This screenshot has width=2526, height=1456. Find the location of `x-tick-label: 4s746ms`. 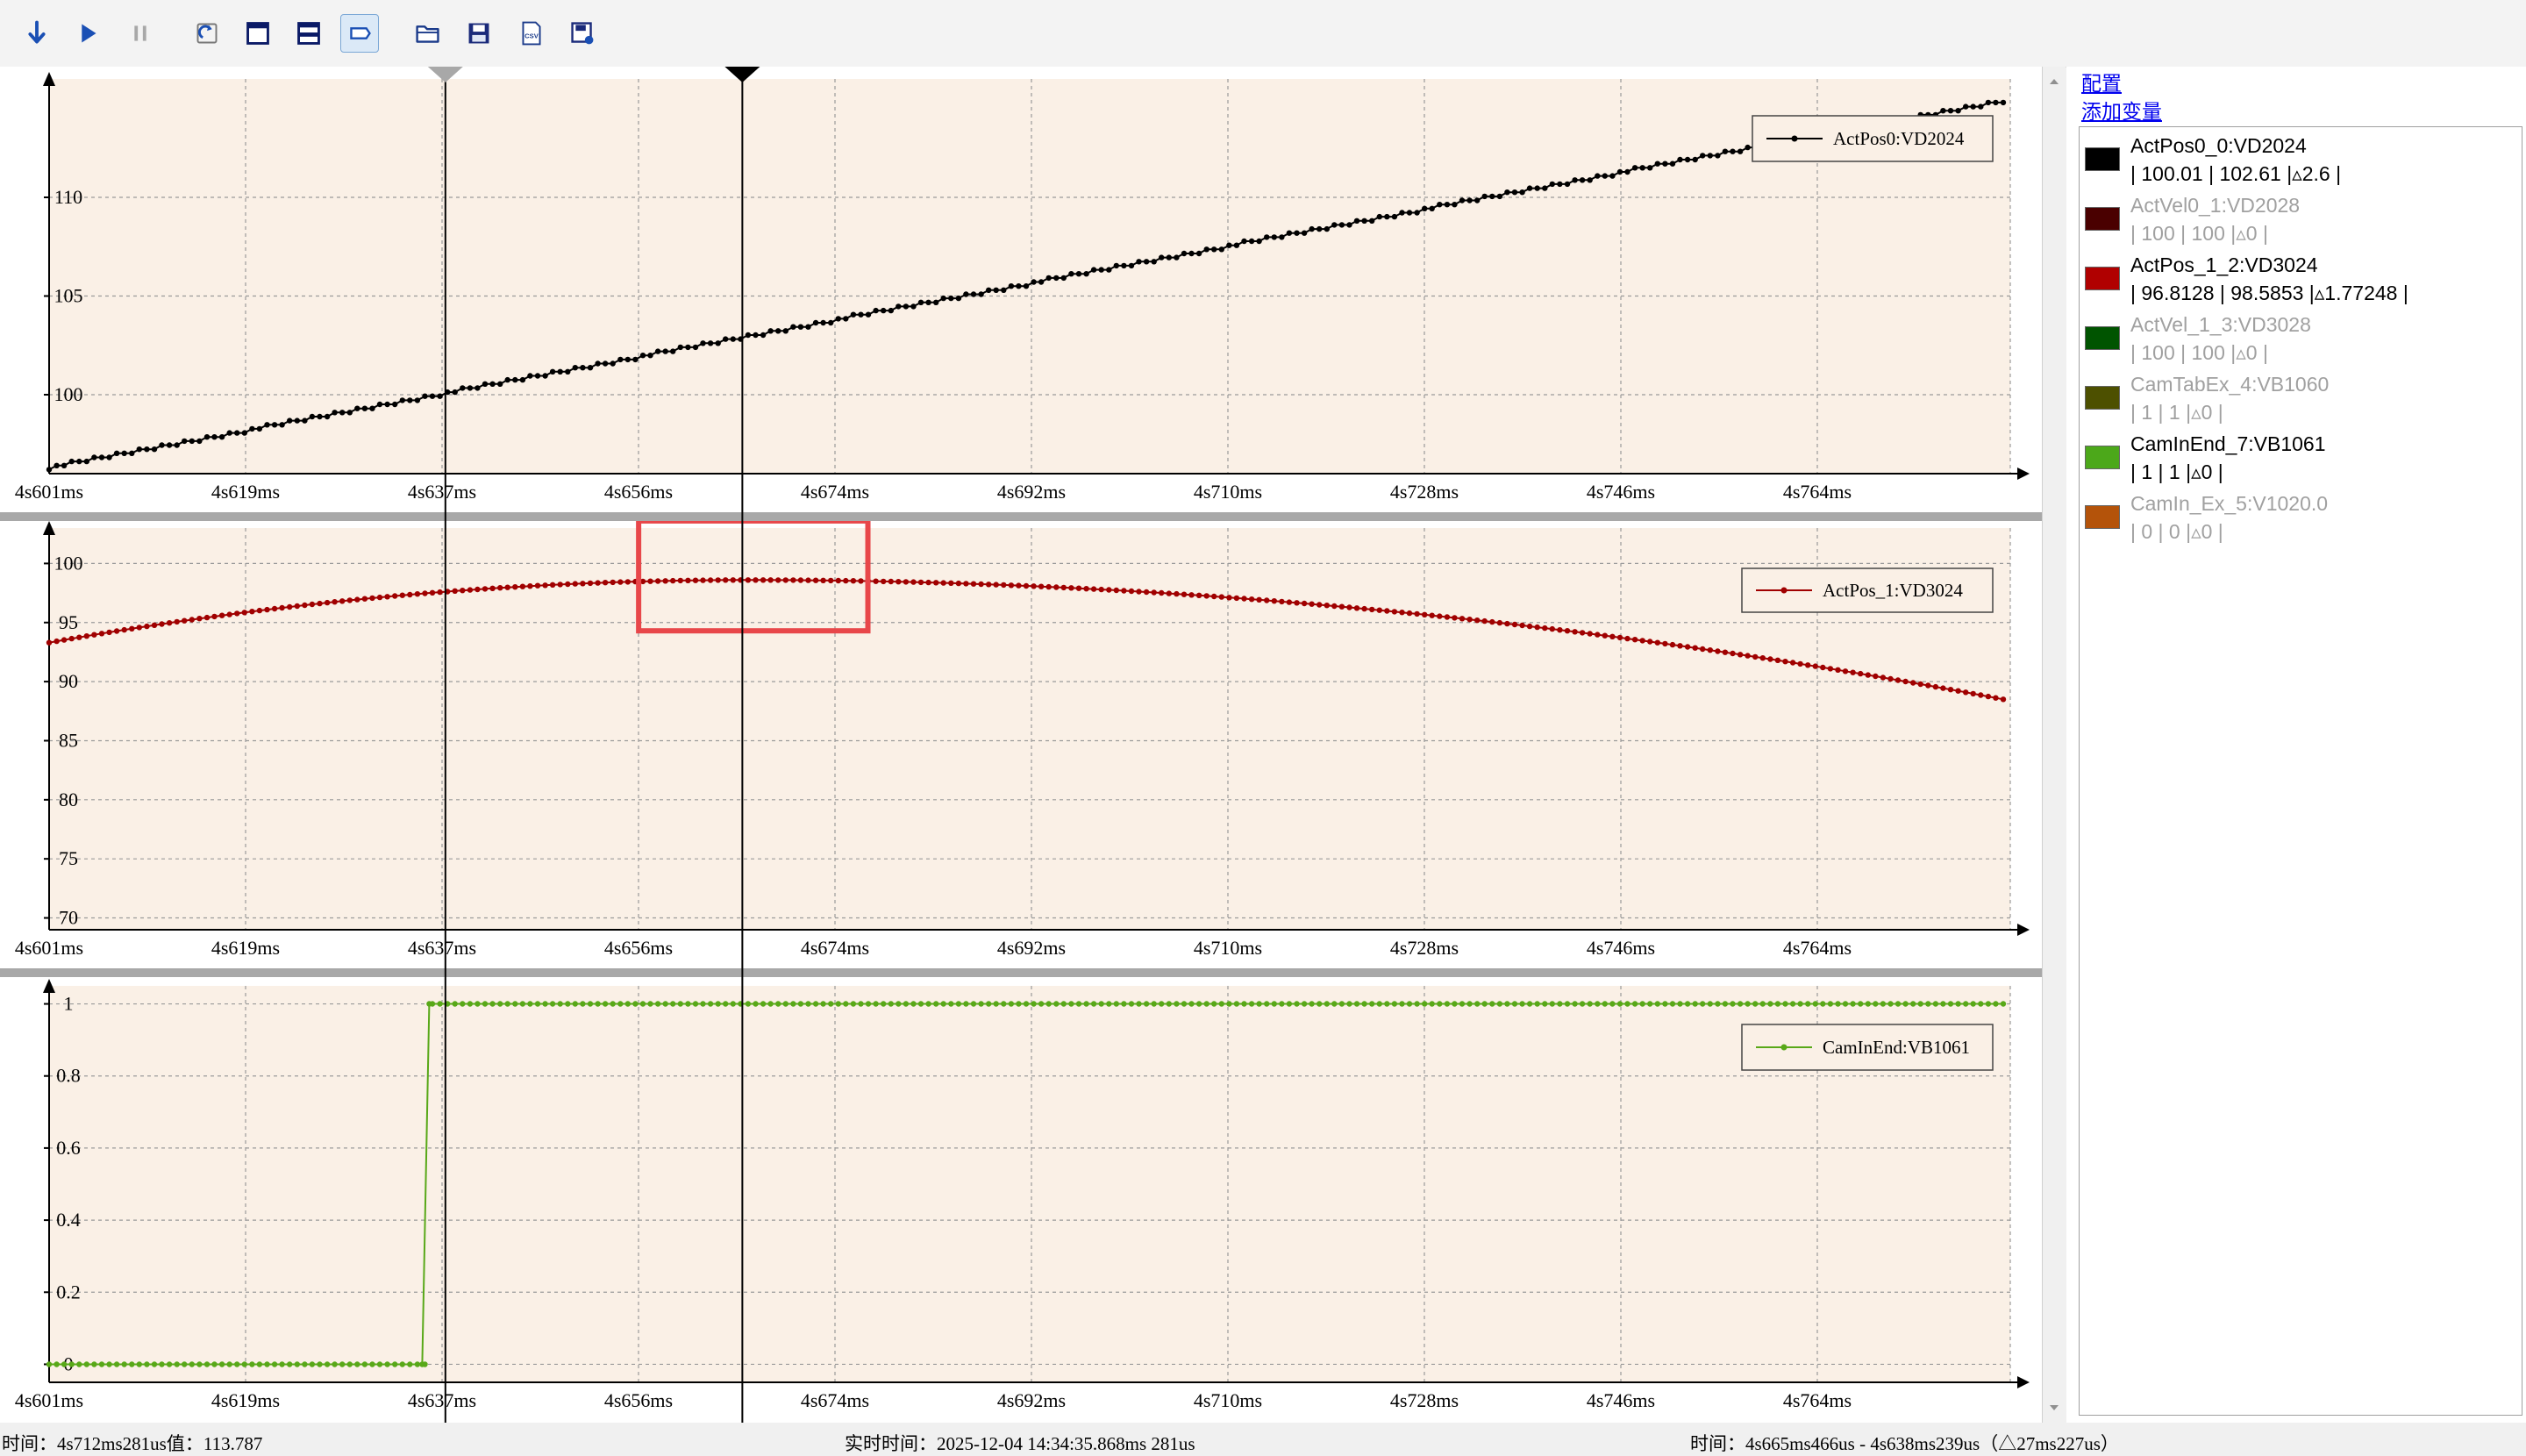

x-tick-label: 4s746ms is located at coordinates (1621, 492).